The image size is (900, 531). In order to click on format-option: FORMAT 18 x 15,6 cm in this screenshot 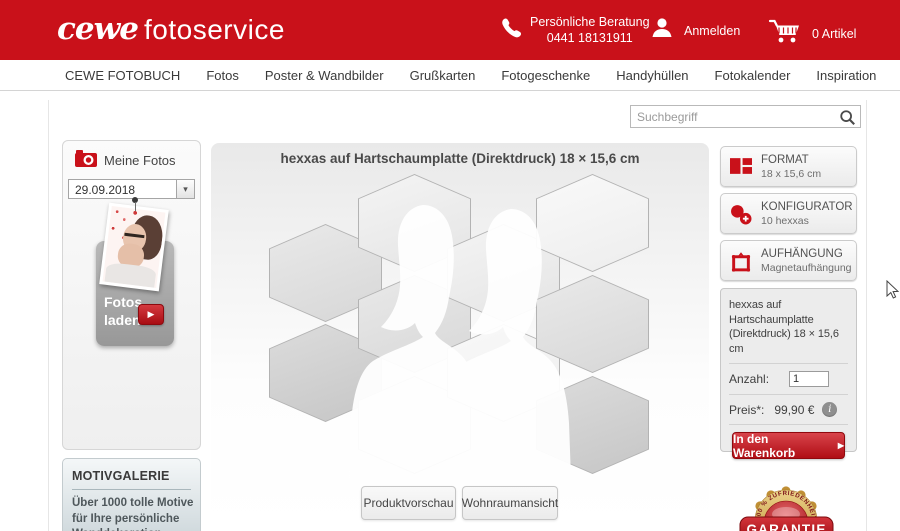, I will do `click(788, 166)`.